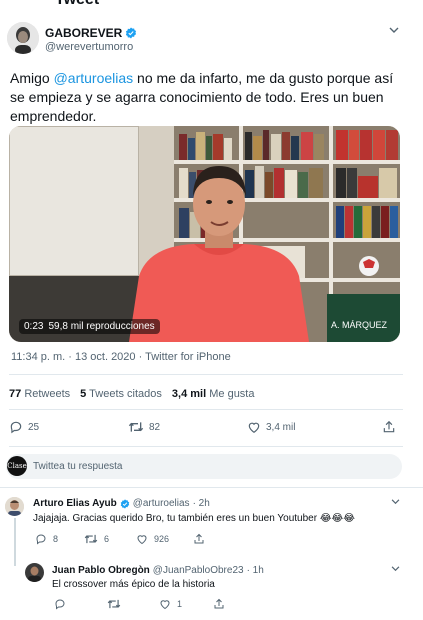 The image size is (423, 620). What do you see at coordinates (83, 394) in the screenshot?
I see `quotes-count: 5` at bounding box center [83, 394].